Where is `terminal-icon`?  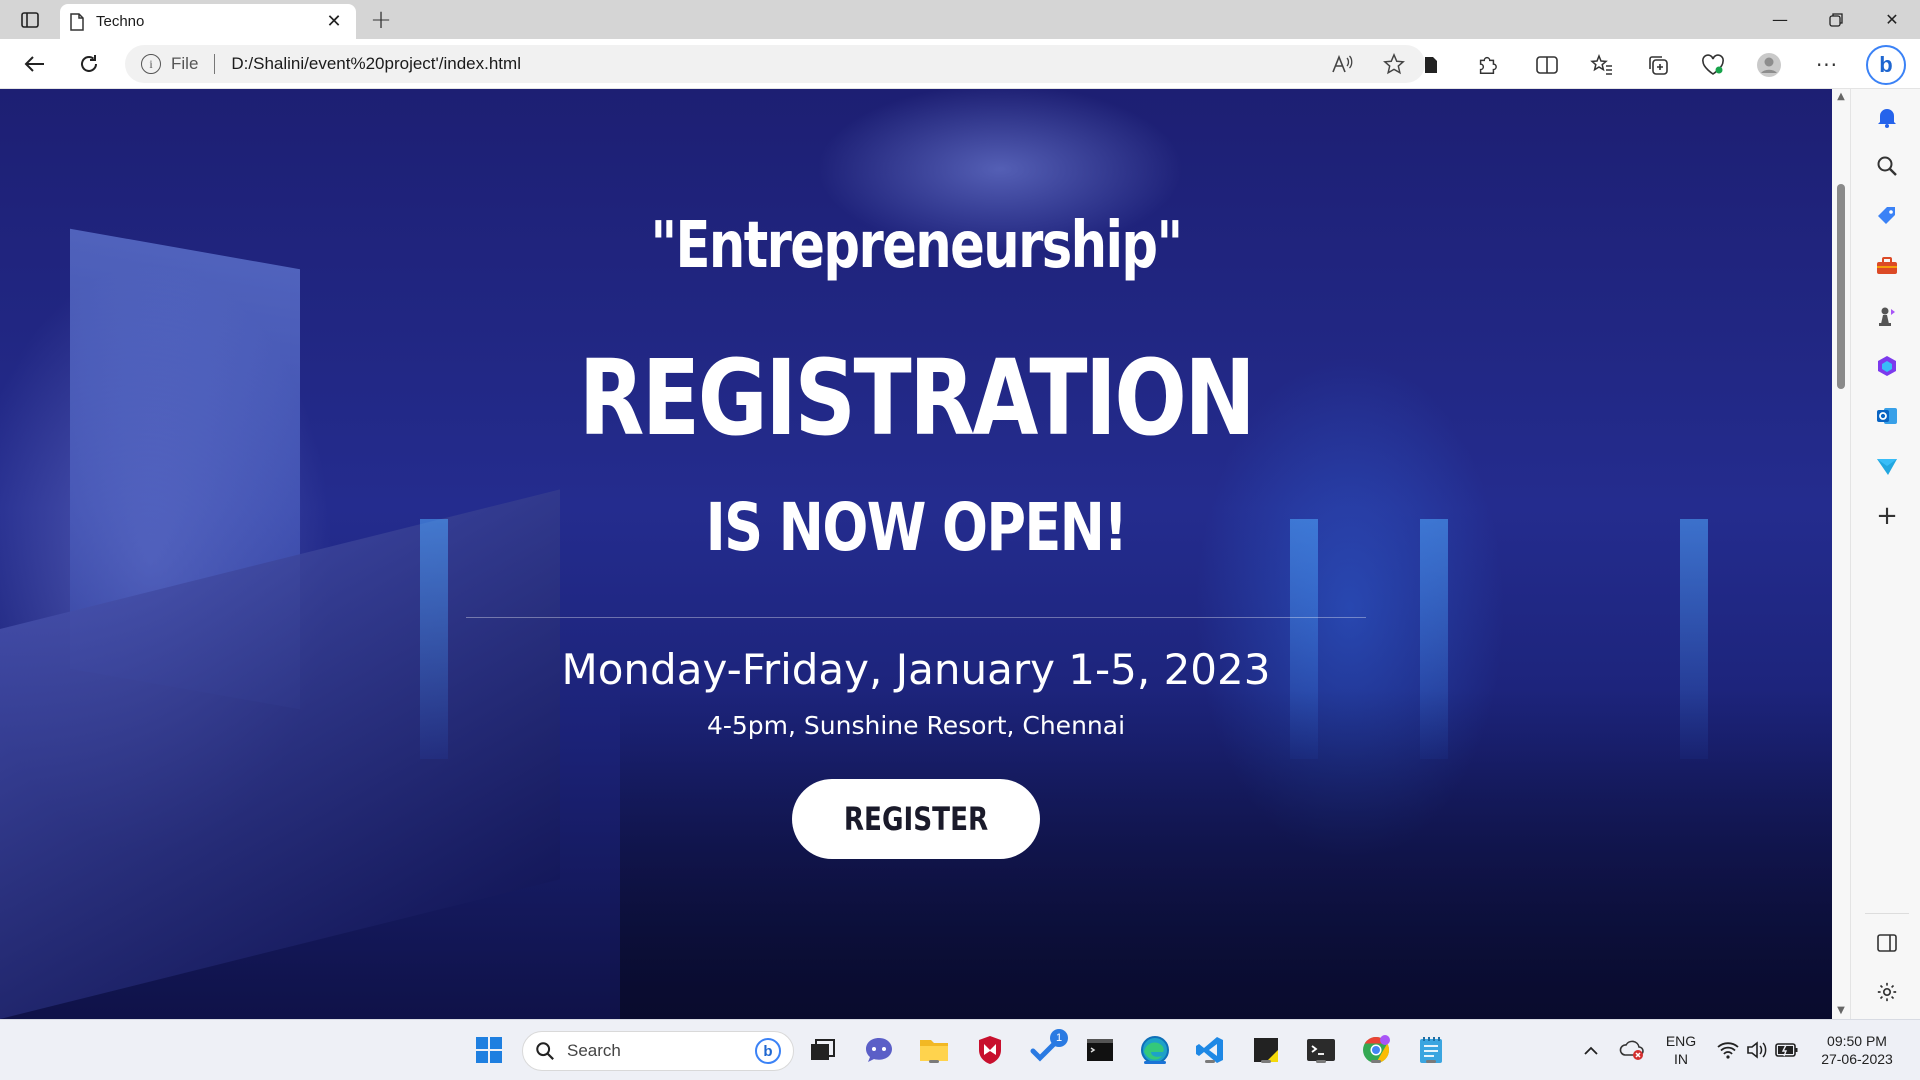 terminal-icon is located at coordinates (1100, 1050).